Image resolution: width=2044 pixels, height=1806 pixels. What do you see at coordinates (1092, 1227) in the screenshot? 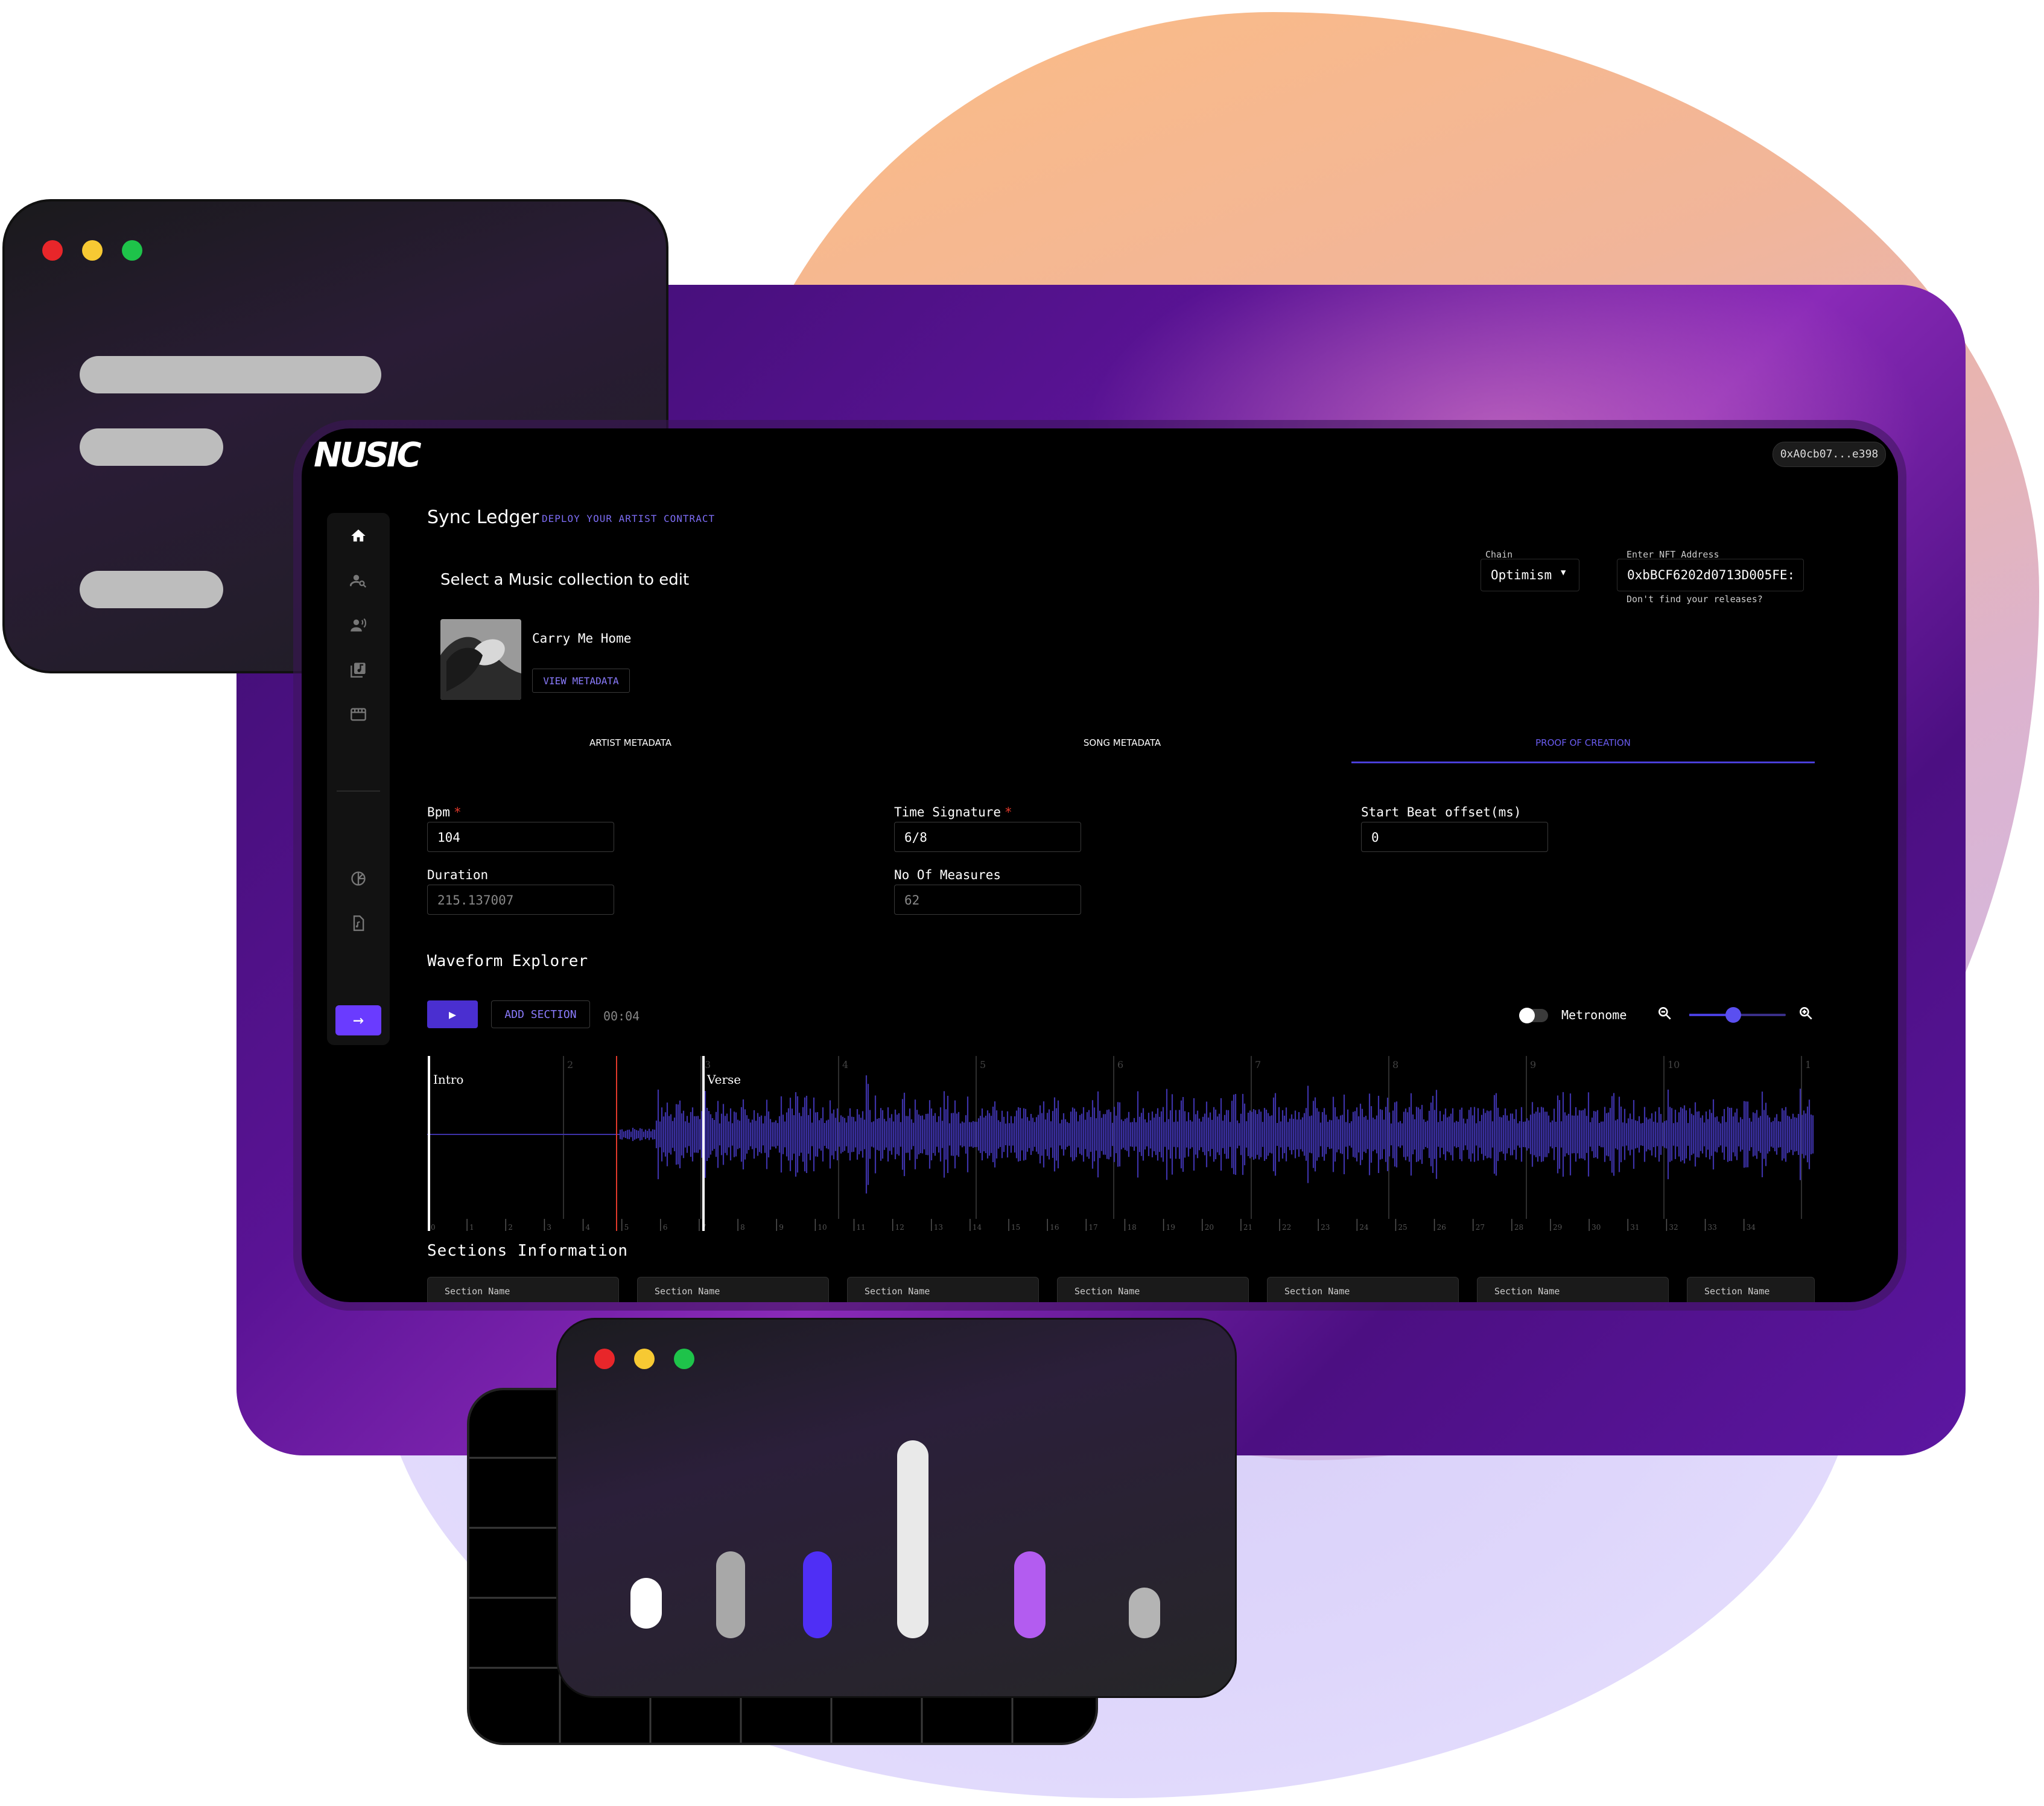
I see `beat-tick-label: 17` at bounding box center [1092, 1227].